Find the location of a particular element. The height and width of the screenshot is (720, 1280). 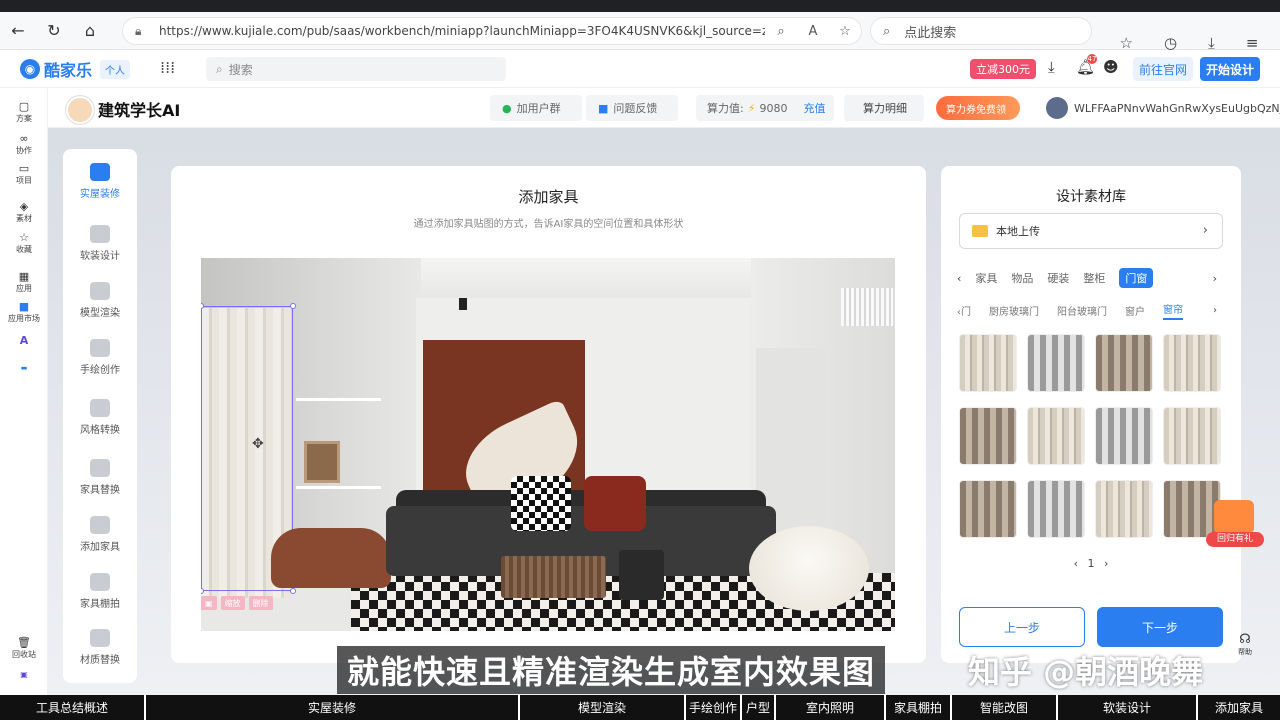

account-mode-dropdown: 个人 is located at coordinates (115, 69).